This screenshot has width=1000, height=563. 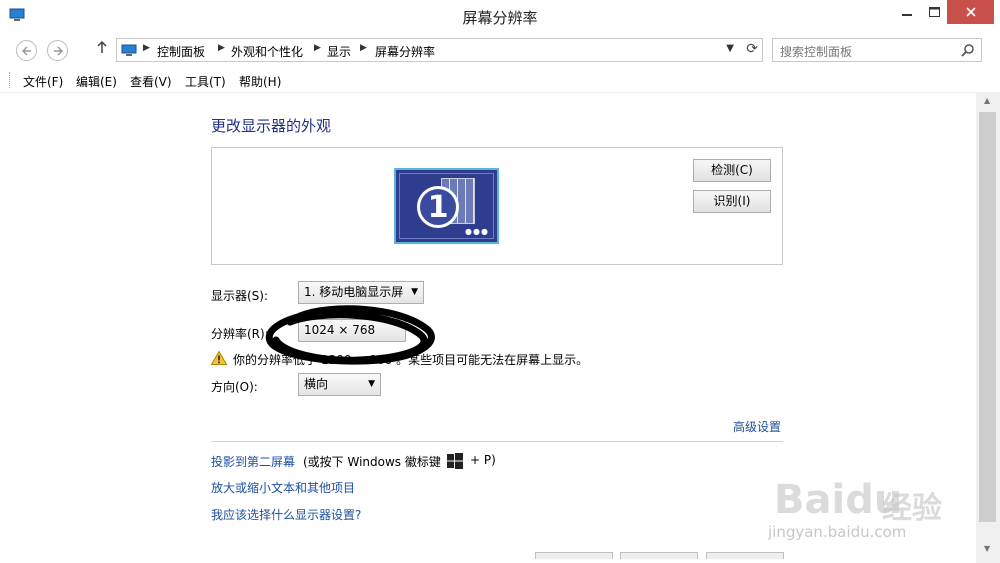 I want to click on warning-icon, so click(x=219, y=358).